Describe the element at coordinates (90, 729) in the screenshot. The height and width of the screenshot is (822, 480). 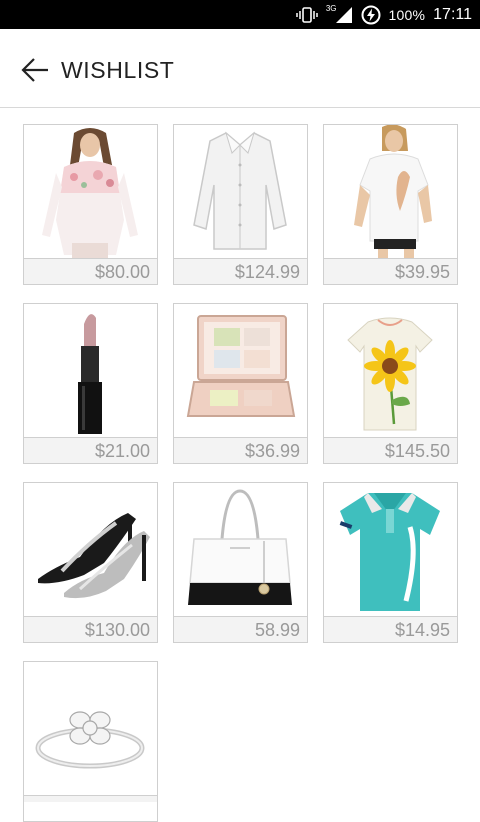
I see `product-image-diamond-ring` at that location.